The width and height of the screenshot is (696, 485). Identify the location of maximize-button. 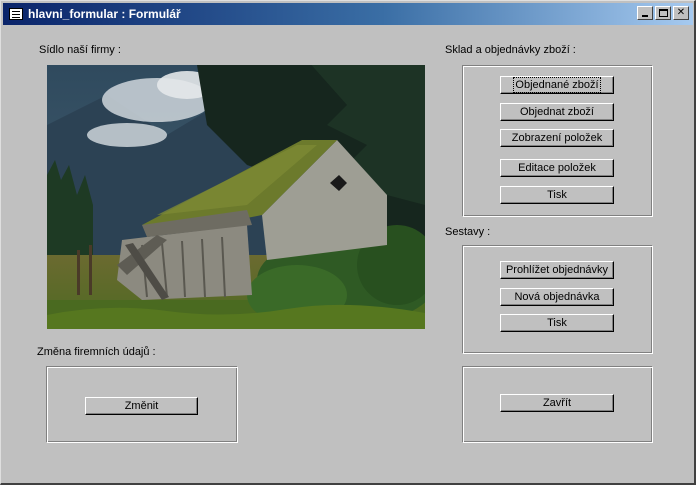
(663, 13).